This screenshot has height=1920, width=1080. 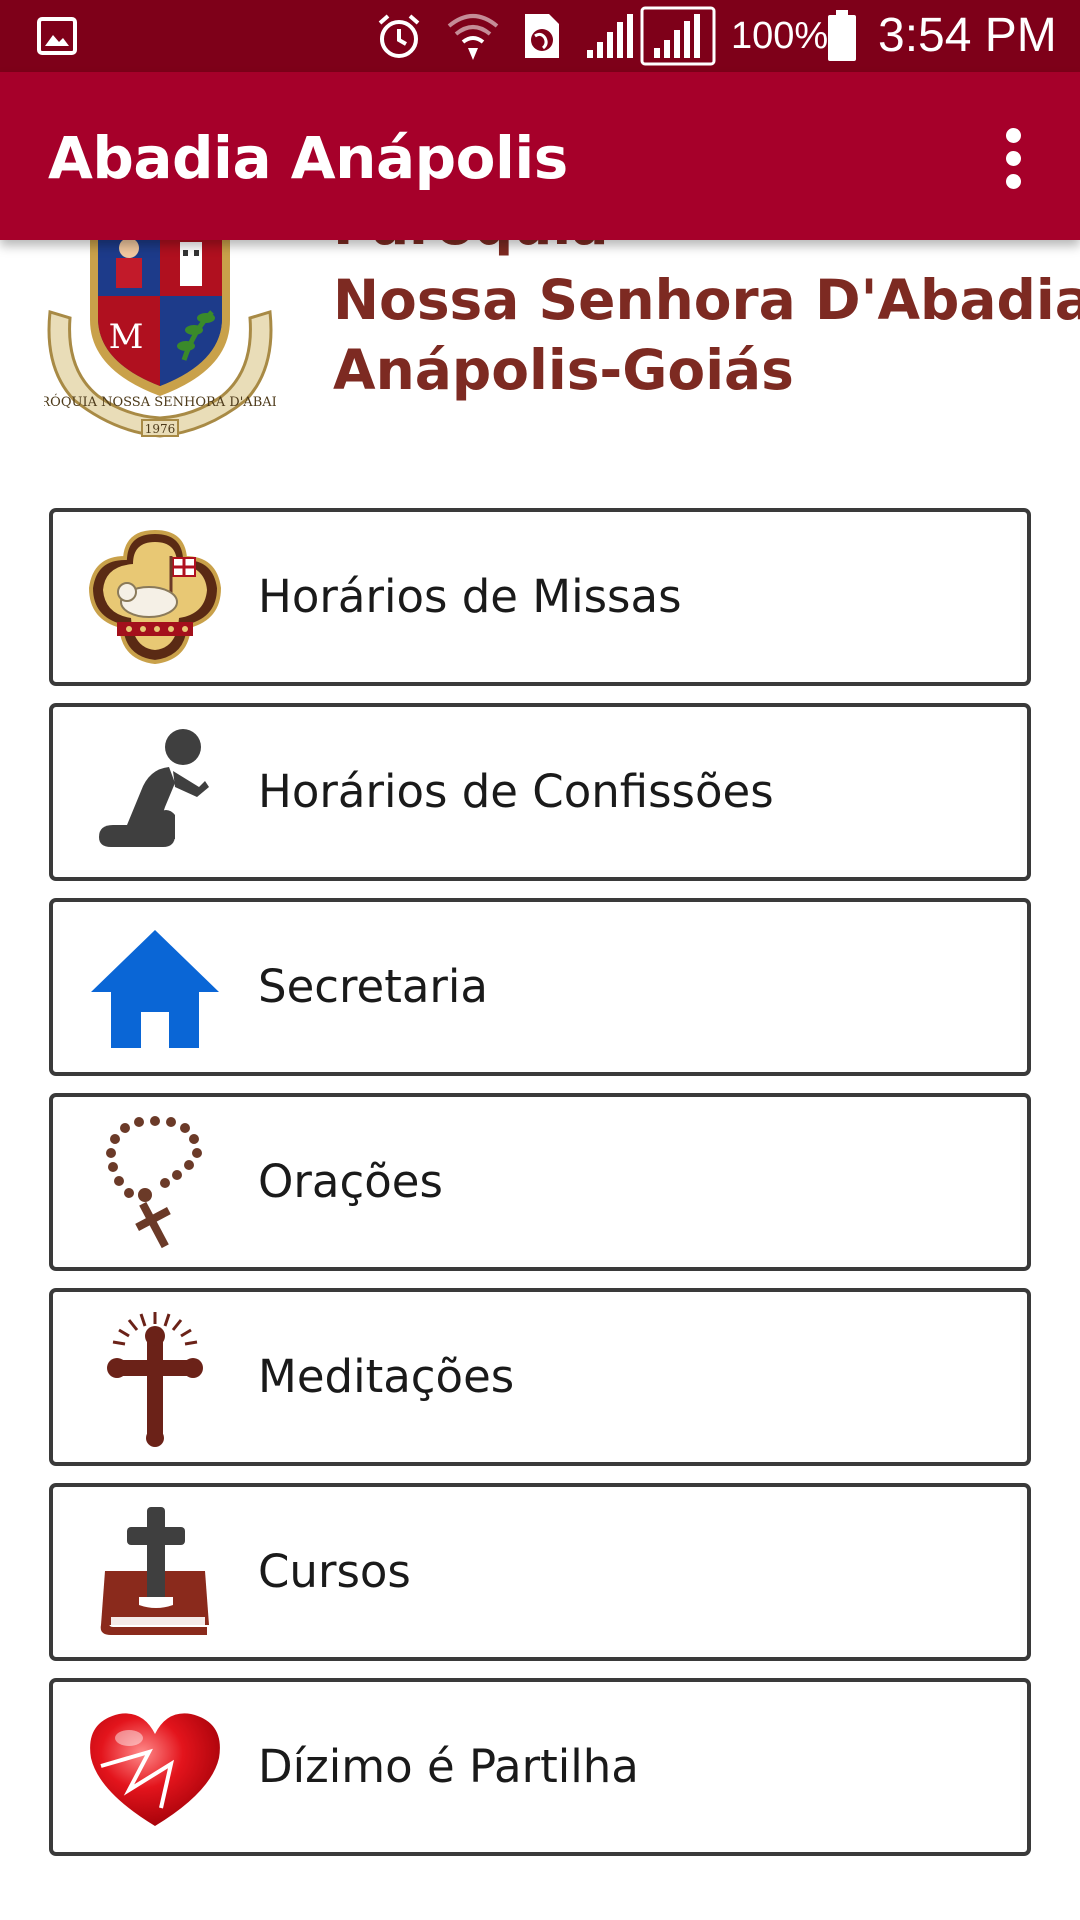 I want to click on cross-icon, so click(x=155, y=1379).